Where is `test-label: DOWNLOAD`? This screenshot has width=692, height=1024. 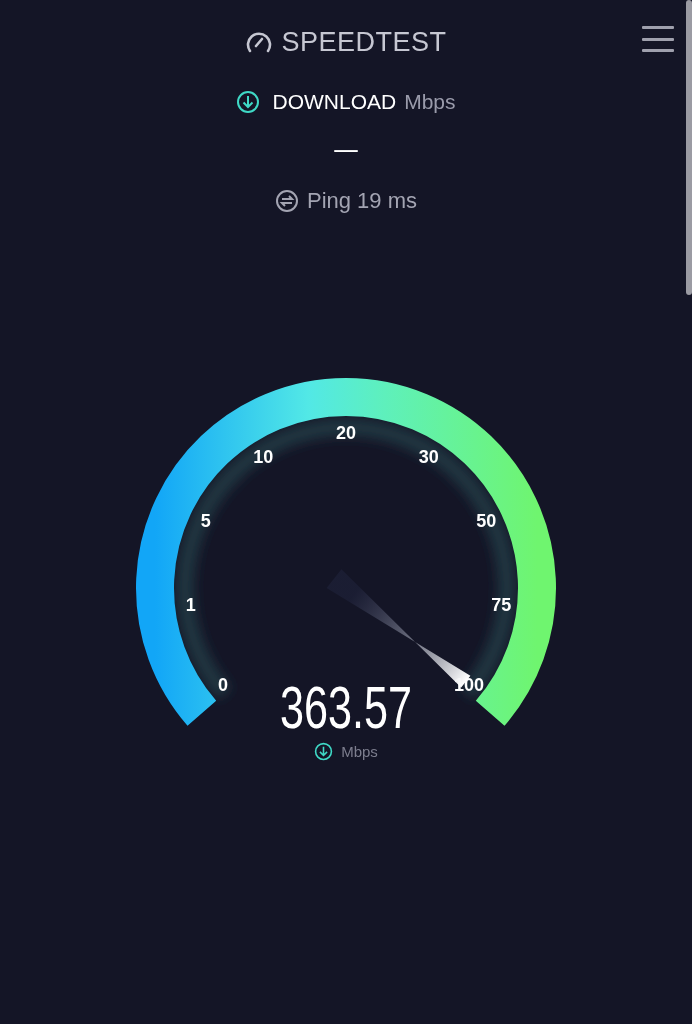 test-label: DOWNLOAD is located at coordinates (334, 102).